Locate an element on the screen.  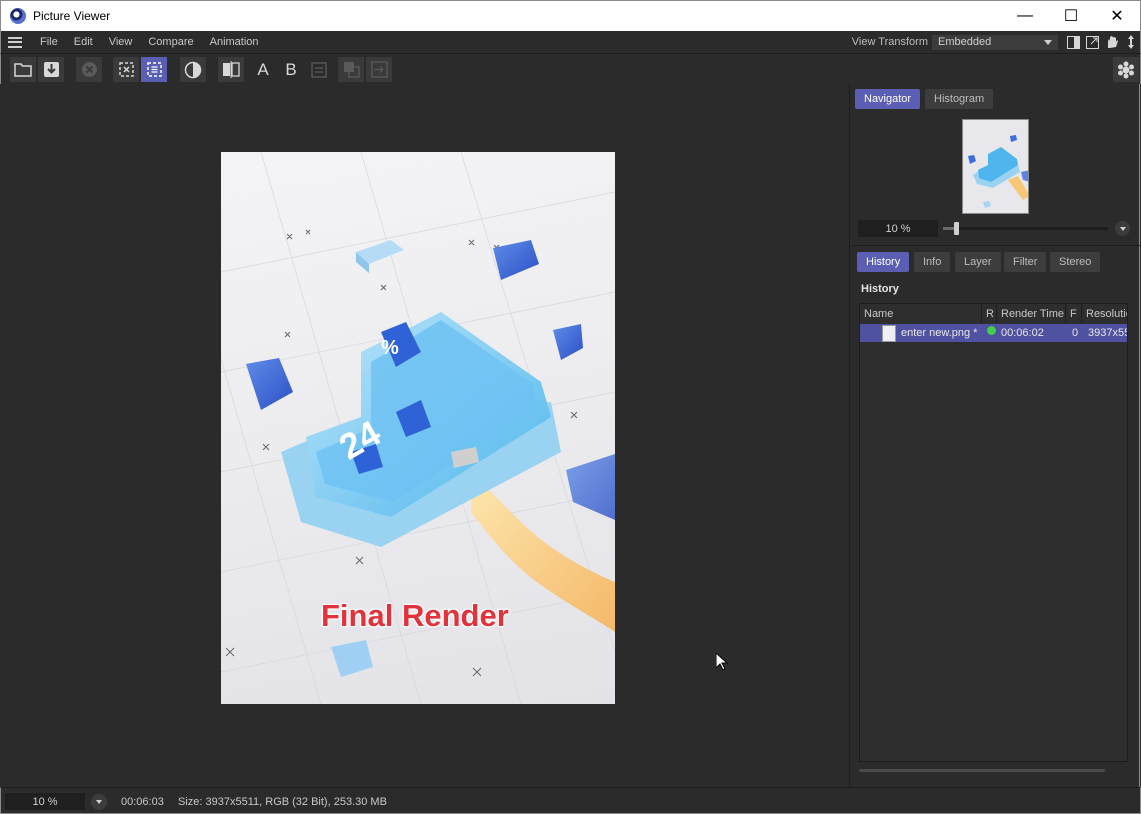
column-header-render-time: Render Time is located at coordinates (1031, 313).